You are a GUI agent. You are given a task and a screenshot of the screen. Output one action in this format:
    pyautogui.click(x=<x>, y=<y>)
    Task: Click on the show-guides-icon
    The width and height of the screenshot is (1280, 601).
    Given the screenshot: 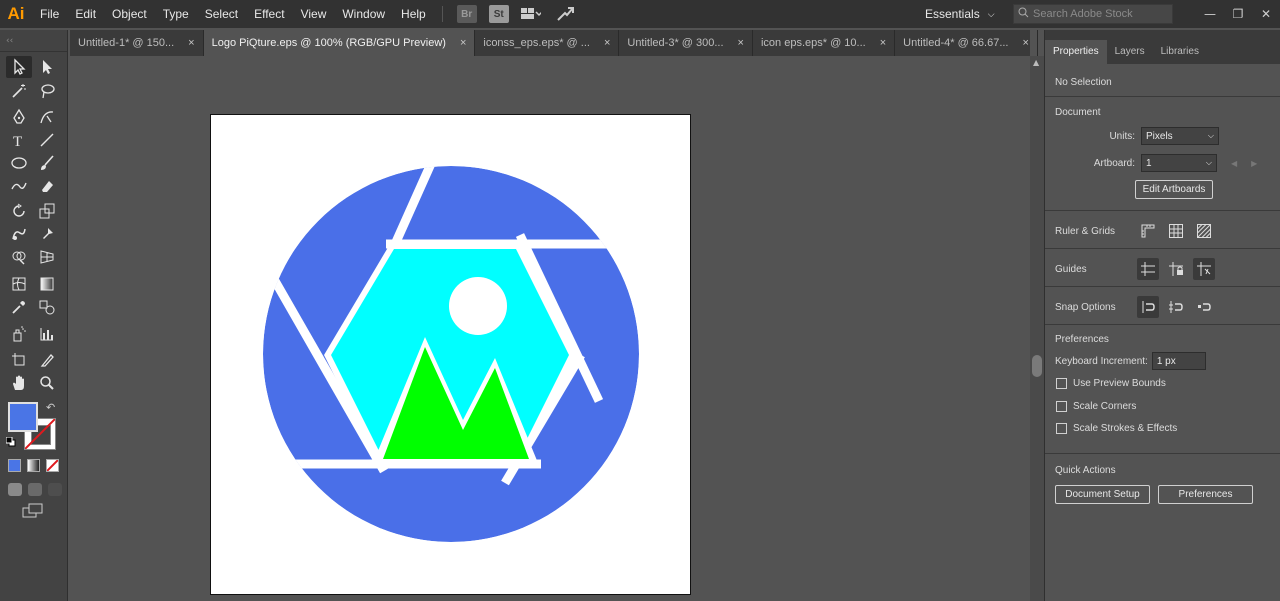 What is the action you would take?
    pyautogui.click(x=1148, y=269)
    